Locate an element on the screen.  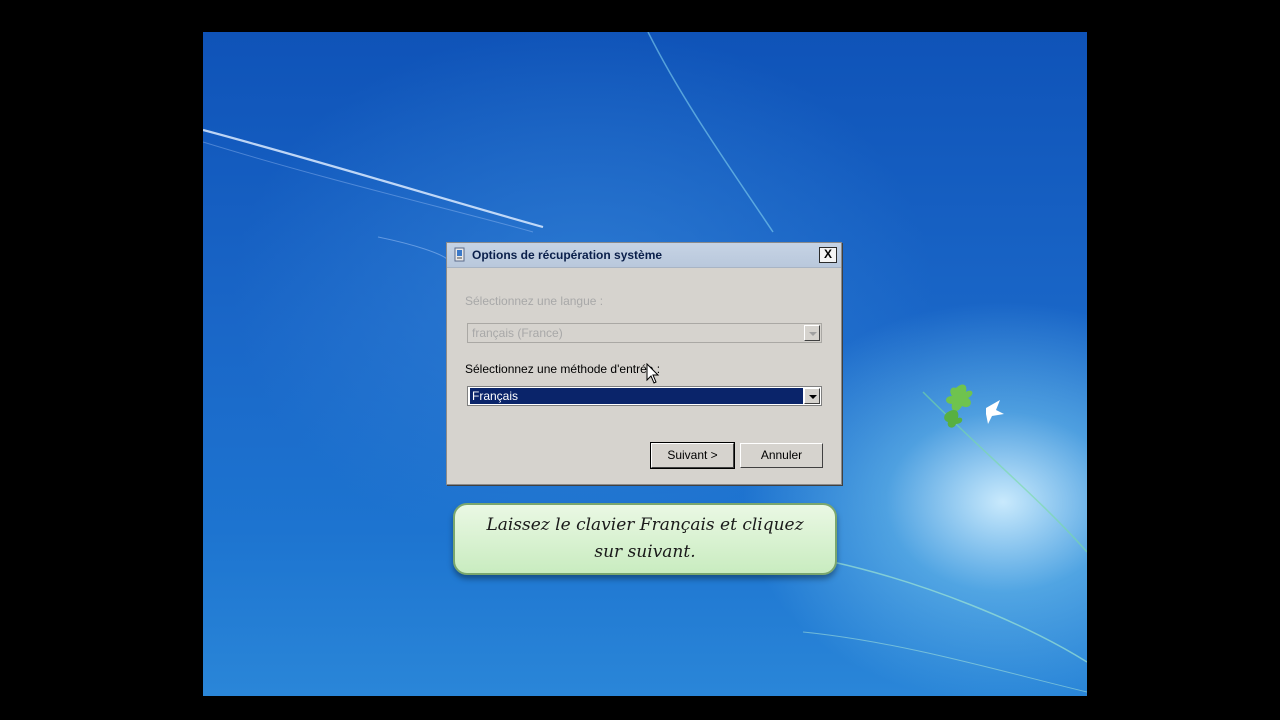
cancel-button: Annuler is located at coordinates (781, 455).